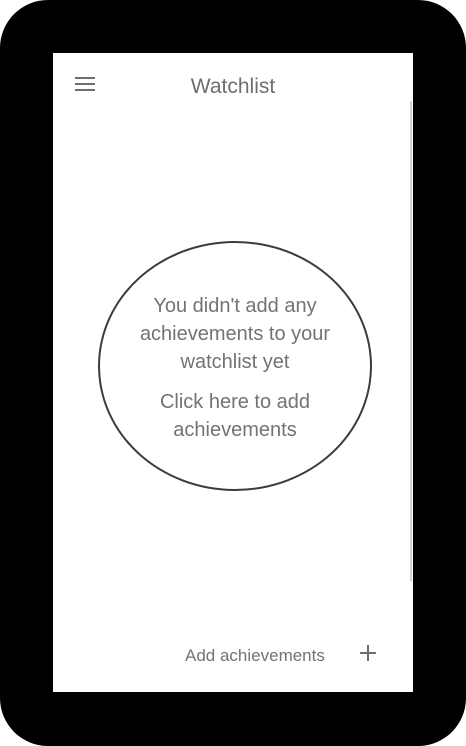 The image size is (466, 746). I want to click on add-achievements-button: Add achievements, so click(283, 653).